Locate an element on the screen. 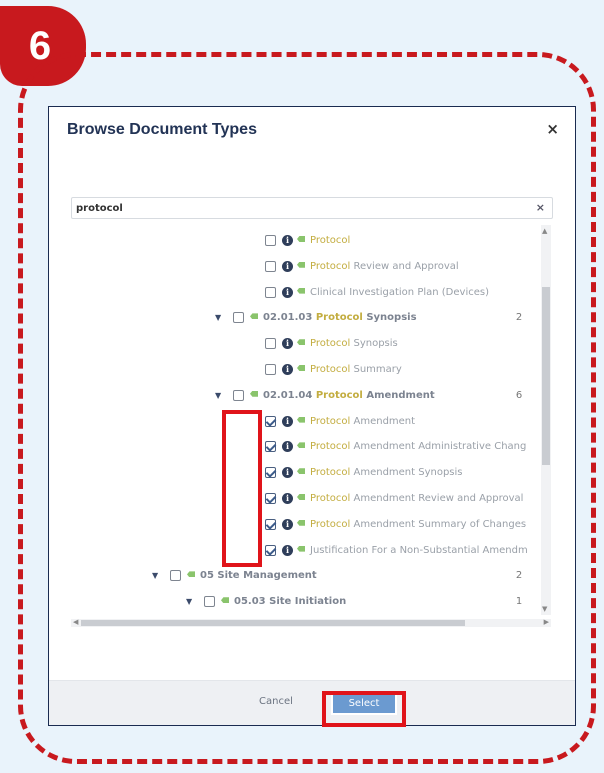 This screenshot has height=773, width=604. scroll-down-arrow-icon: ▼ is located at coordinates (544, 609).